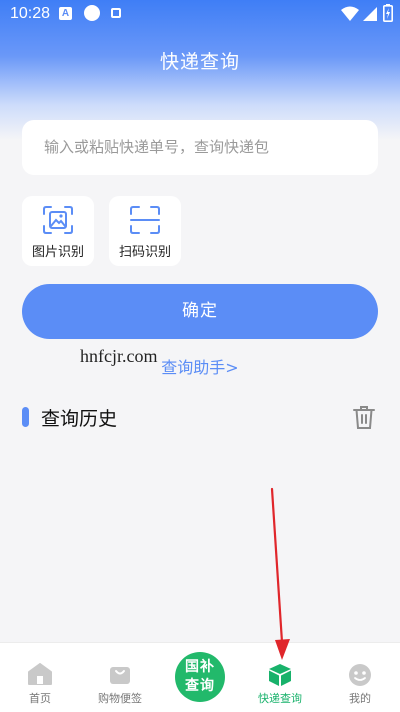  What do you see at coordinates (30, 13) in the screenshot?
I see `status-time: 10:28` at bounding box center [30, 13].